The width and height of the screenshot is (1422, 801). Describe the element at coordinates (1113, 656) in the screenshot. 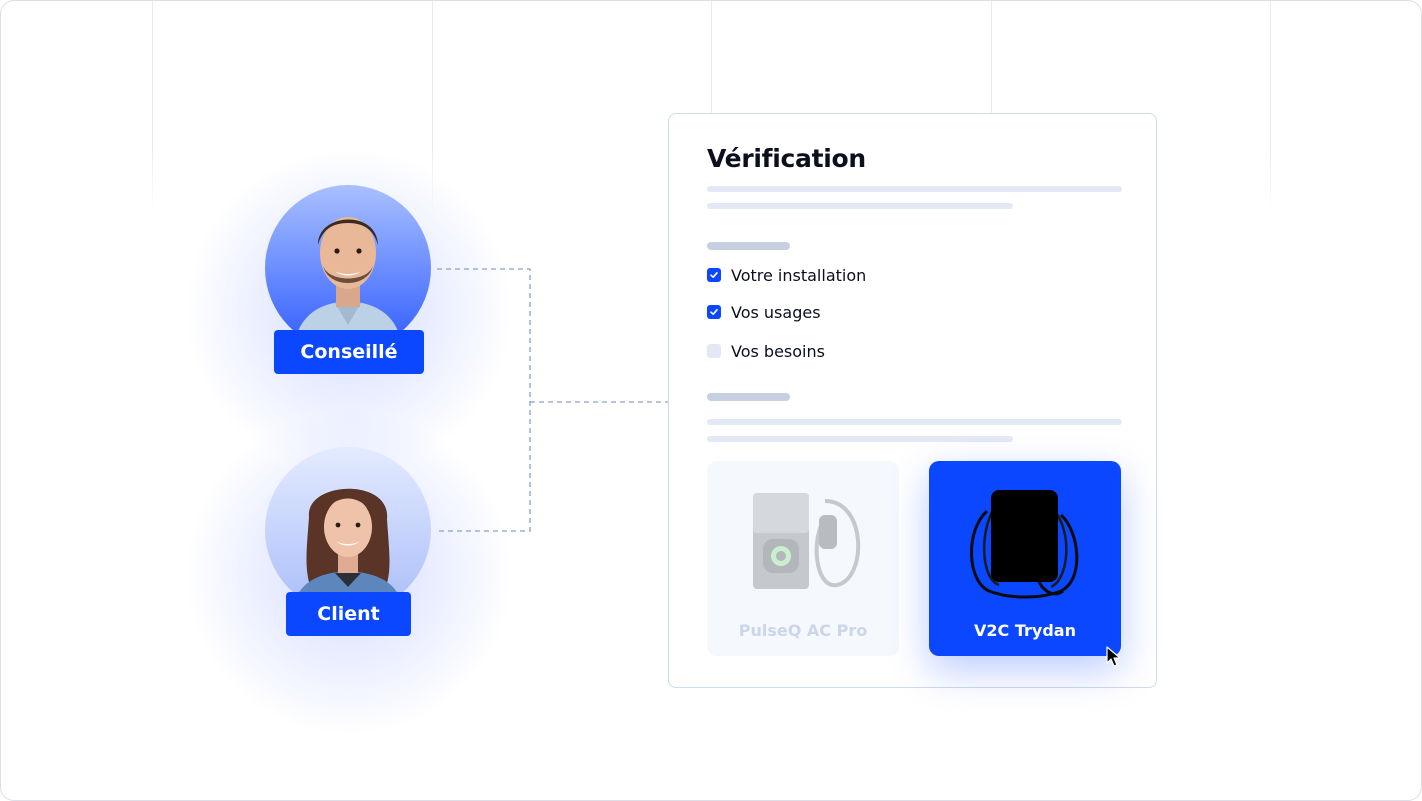

I see `mouse-cursor-icon` at that location.